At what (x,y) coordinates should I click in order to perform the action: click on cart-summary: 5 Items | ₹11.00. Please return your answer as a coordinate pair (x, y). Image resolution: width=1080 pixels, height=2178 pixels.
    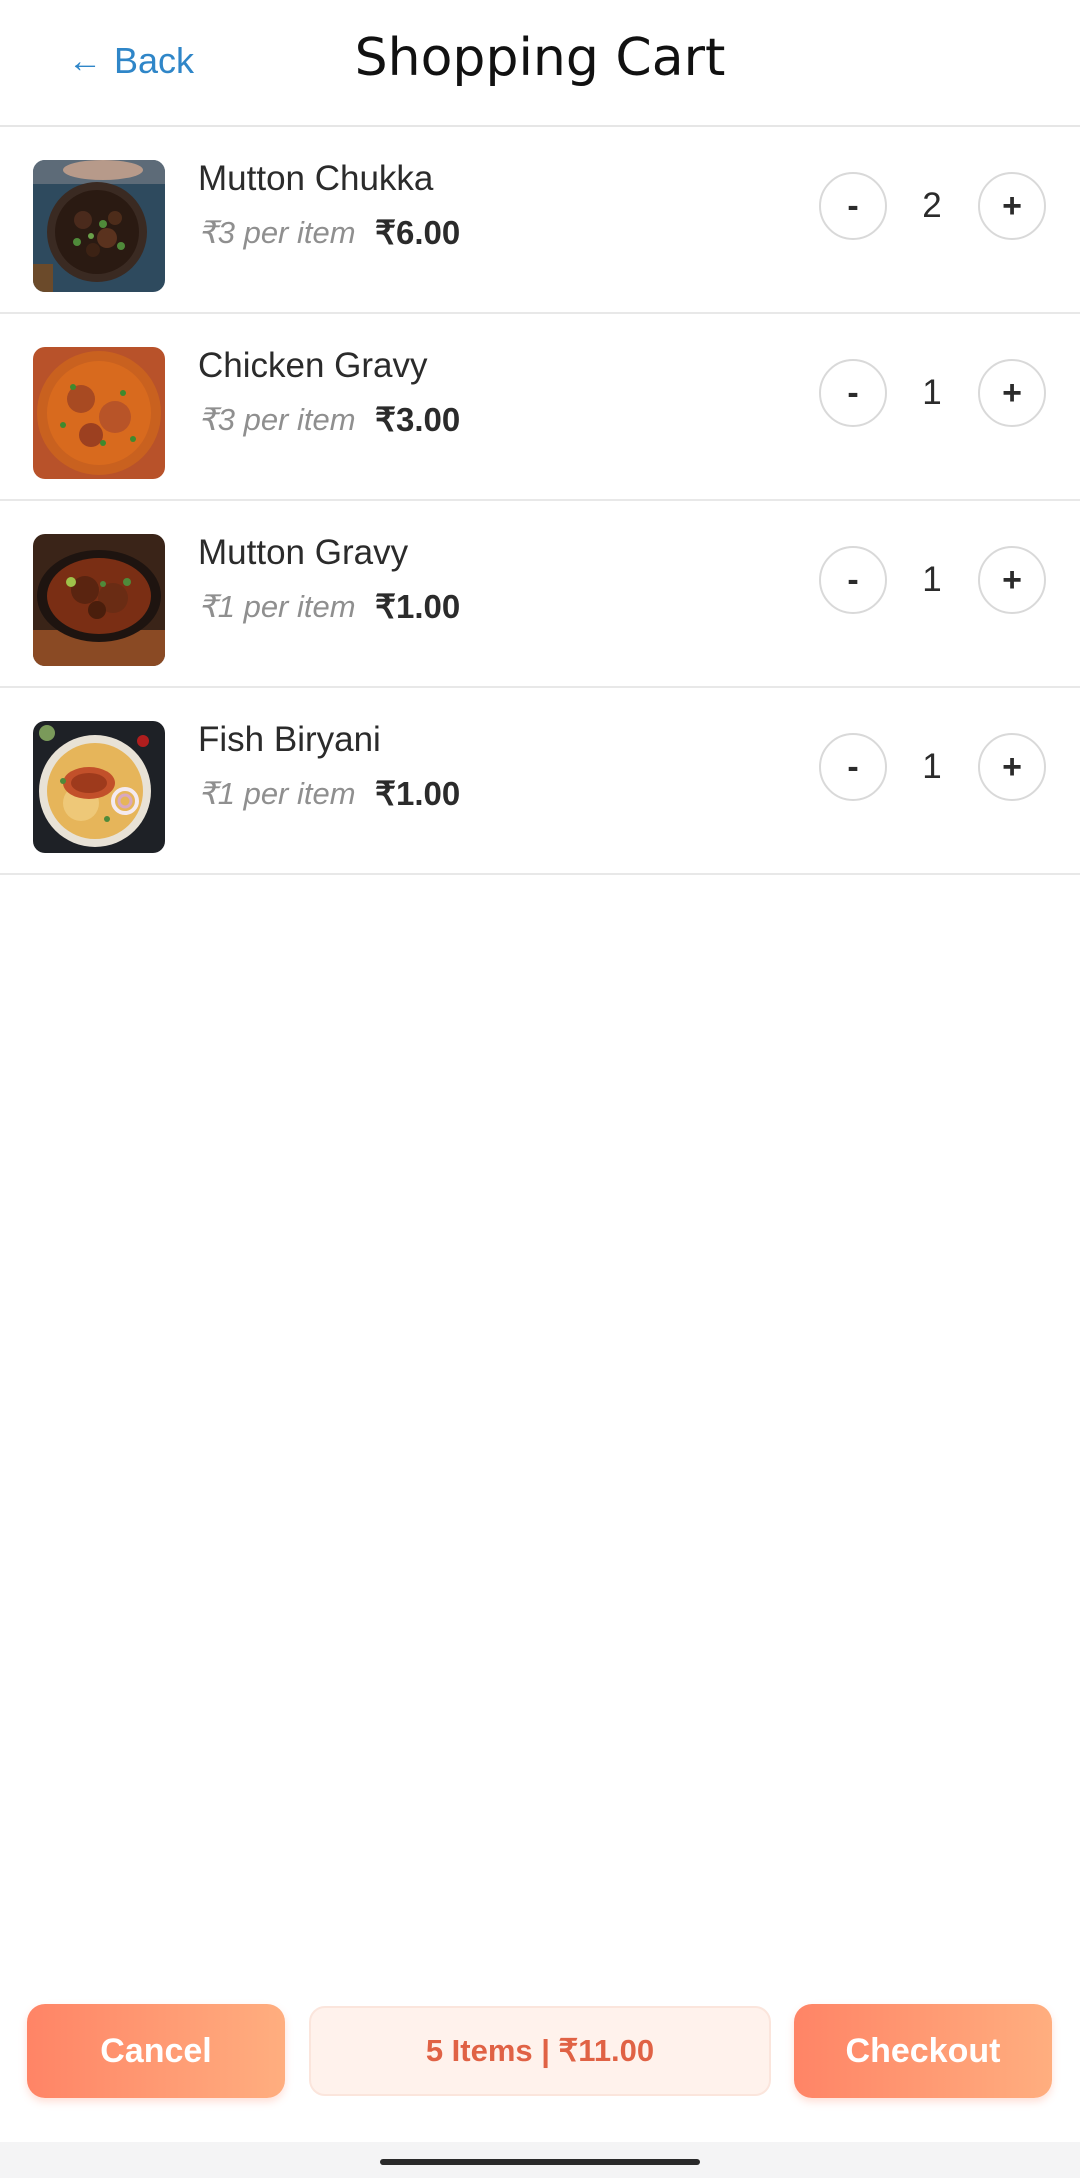
    Looking at the image, I should click on (540, 2051).